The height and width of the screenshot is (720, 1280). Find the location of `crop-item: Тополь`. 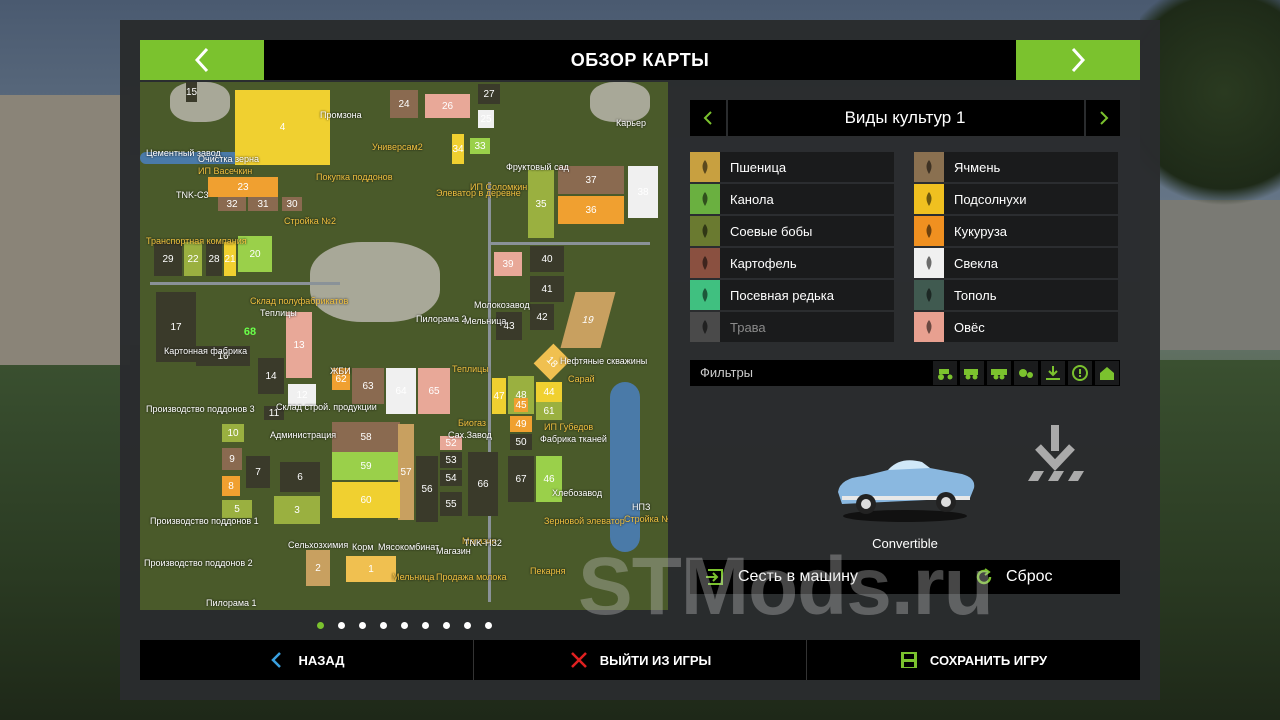

crop-item: Тополь is located at coordinates (1016, 295).